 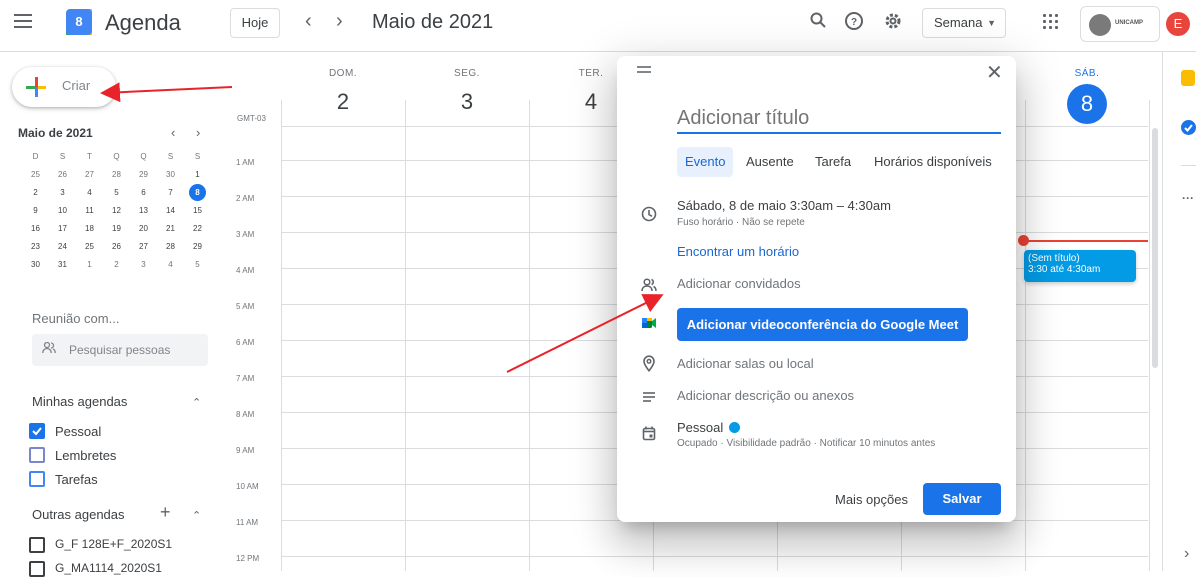 What do you see at coordinates (343, 102) in the screenshot?
I see `day-number: 2` at bounding box center [343, 102].